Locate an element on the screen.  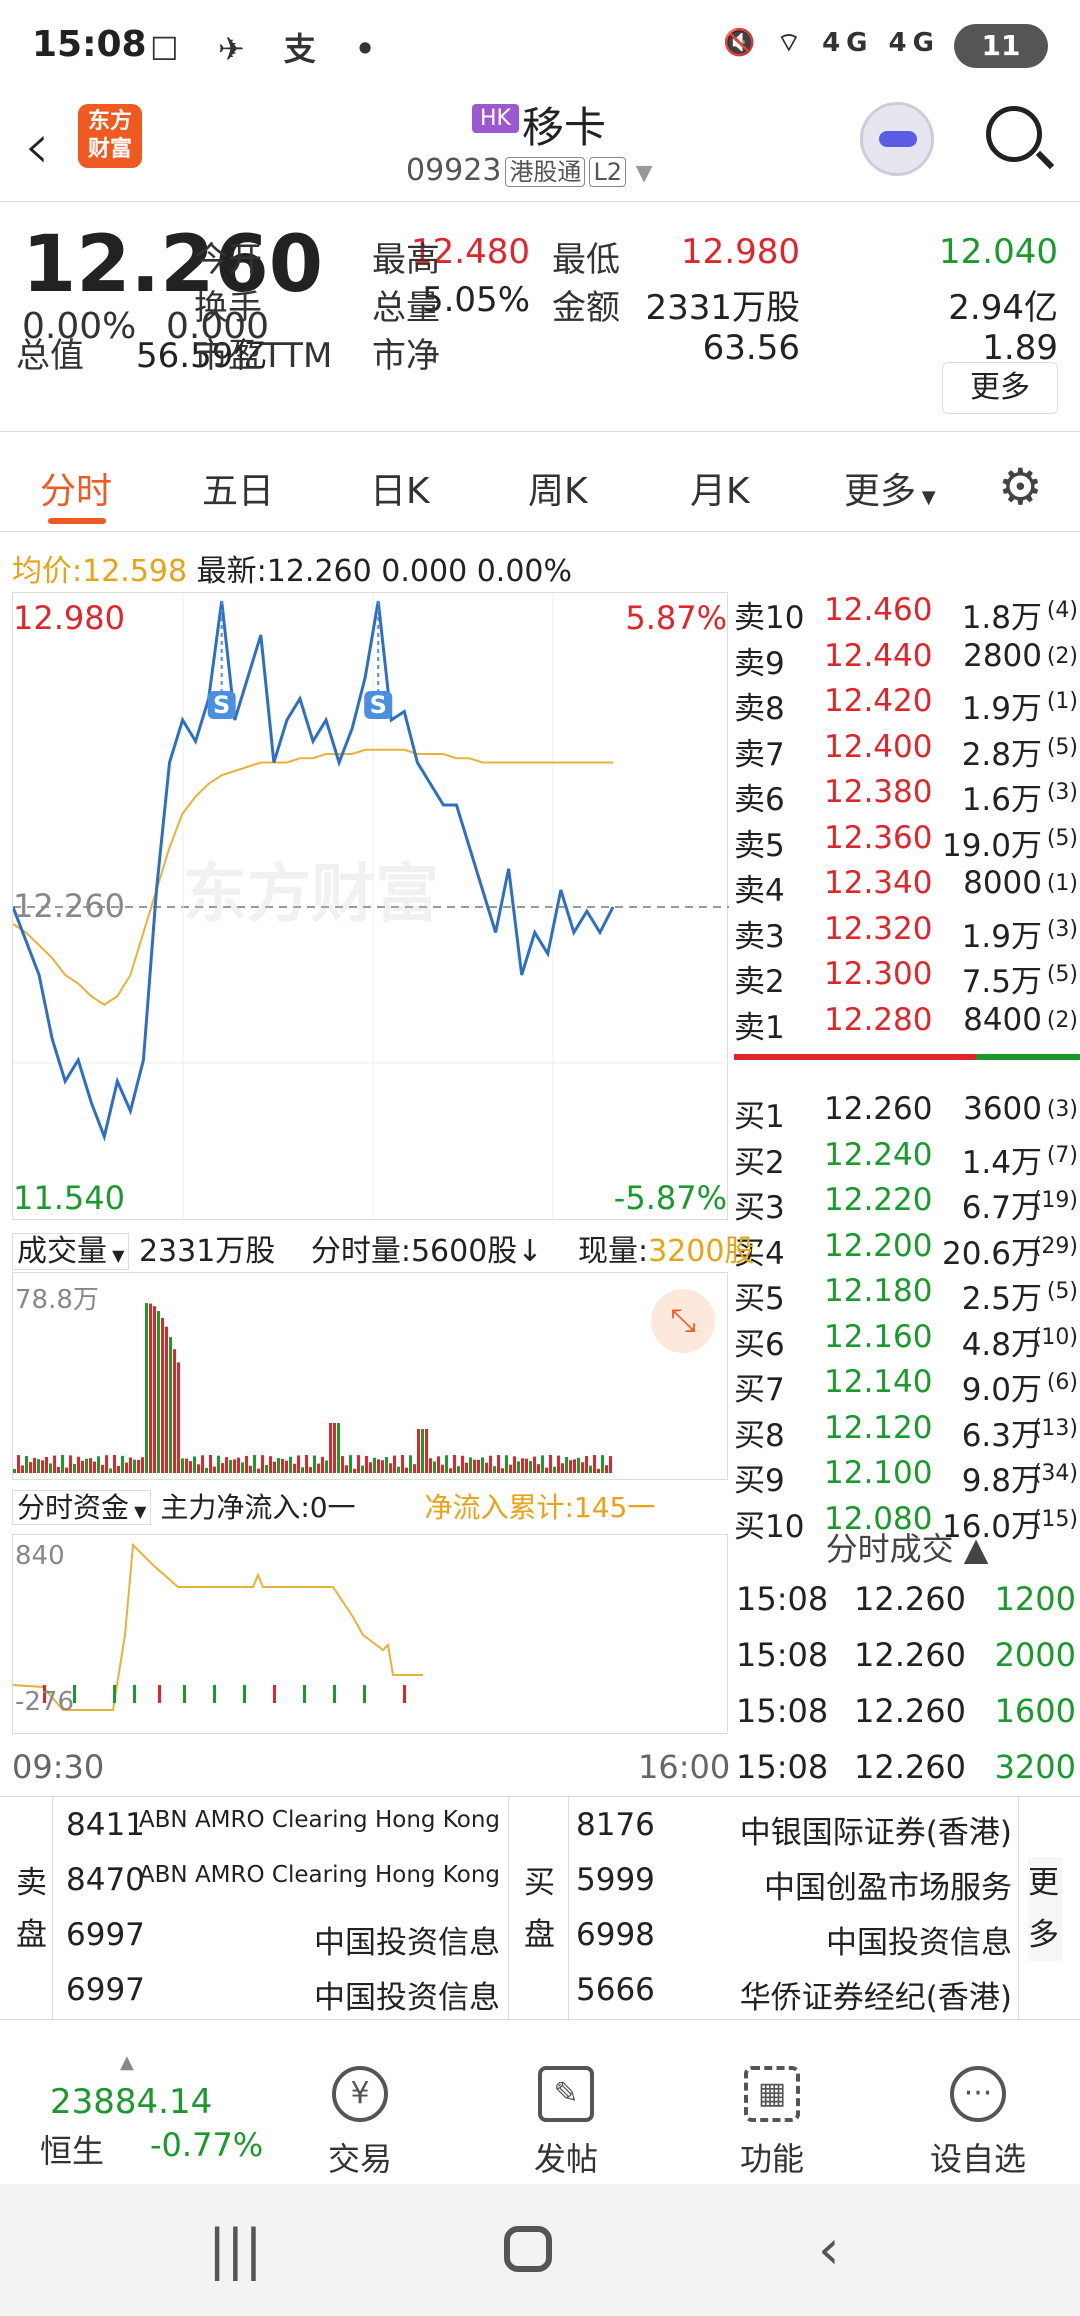
level-volume: 8000 is located at coordinates (1002, 883).